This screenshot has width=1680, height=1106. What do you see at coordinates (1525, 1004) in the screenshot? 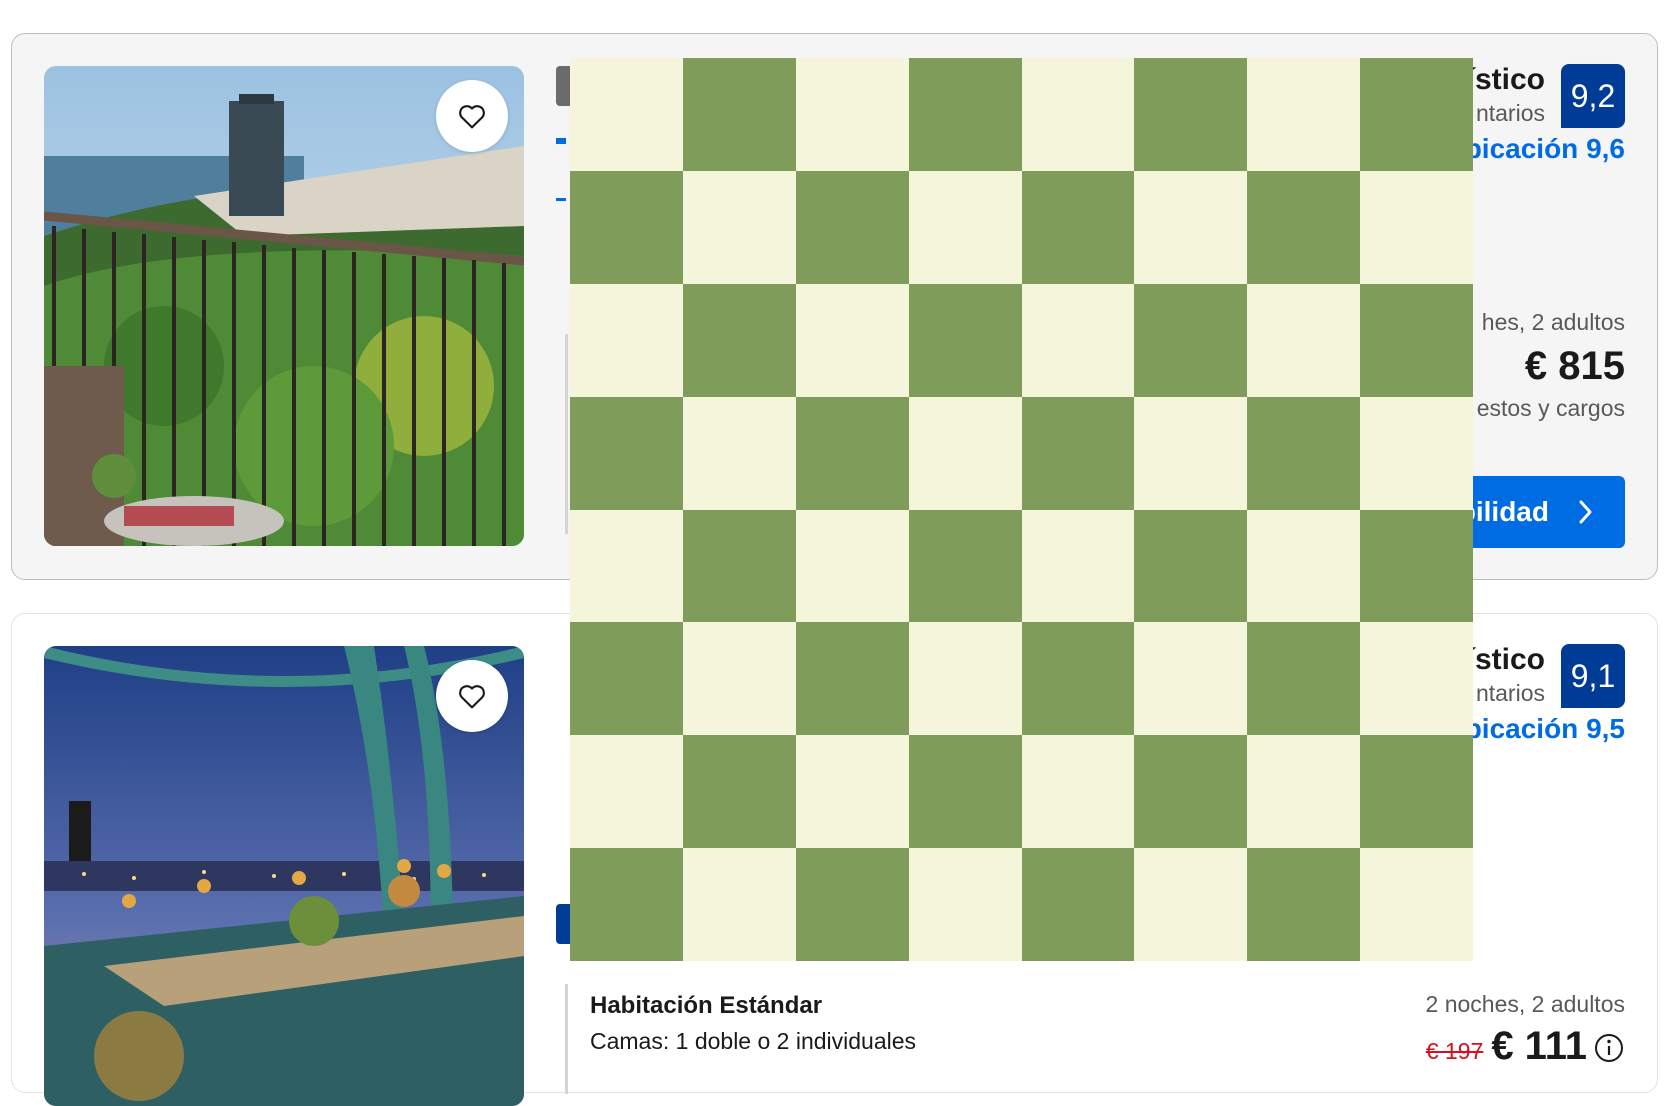
I see `stay-summary: 2 noches, 2 adultos` at bounding box center [1525, 1004].